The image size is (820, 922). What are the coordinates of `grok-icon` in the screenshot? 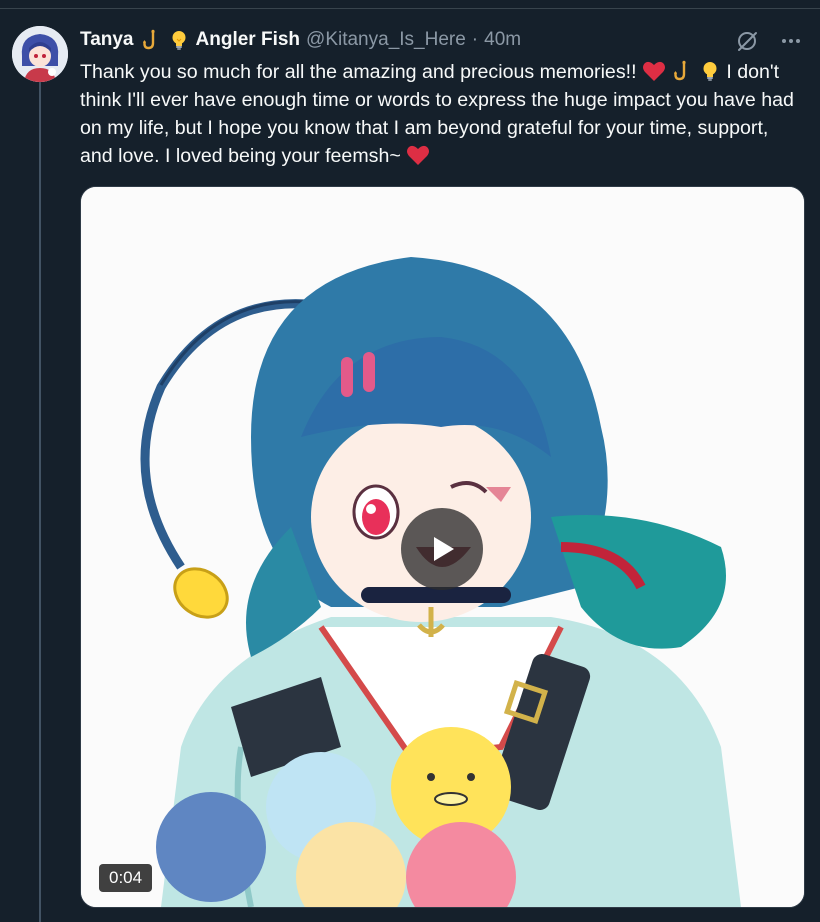 It's located at (747, 41).